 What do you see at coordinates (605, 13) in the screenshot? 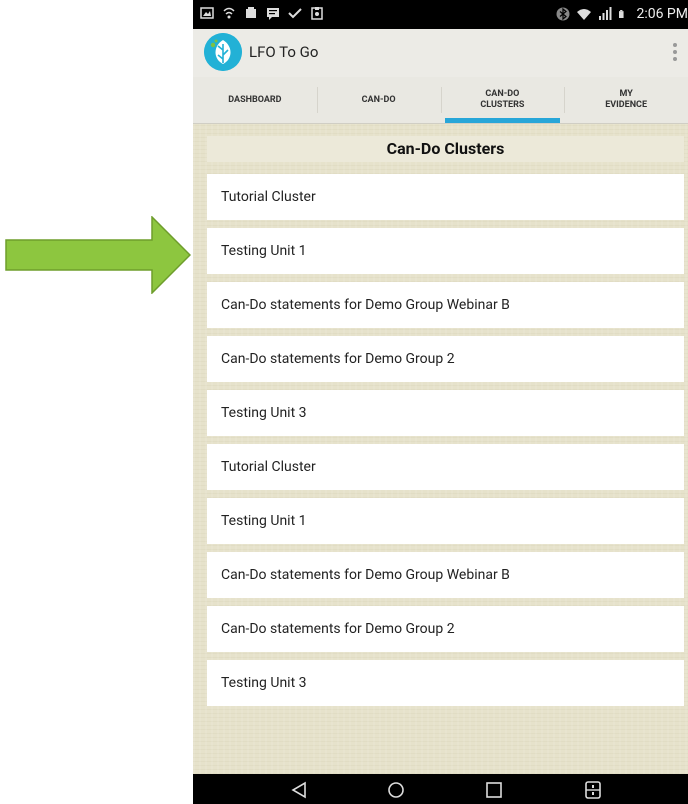
I see `signal-icon` at bounding box center [605, 13].